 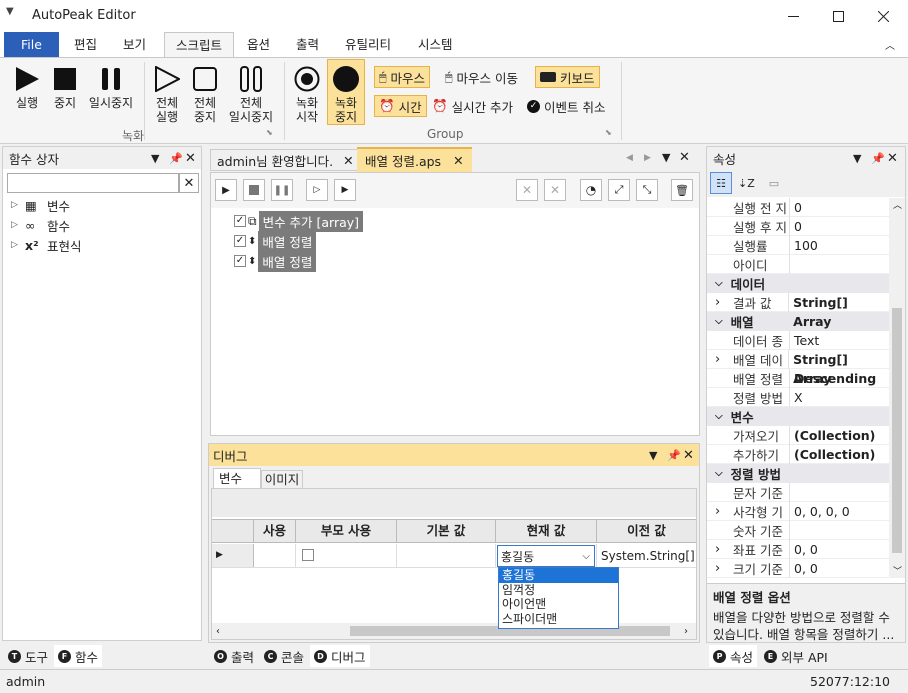 I want to click on col-use: 사용, so click(x=275, y=531).